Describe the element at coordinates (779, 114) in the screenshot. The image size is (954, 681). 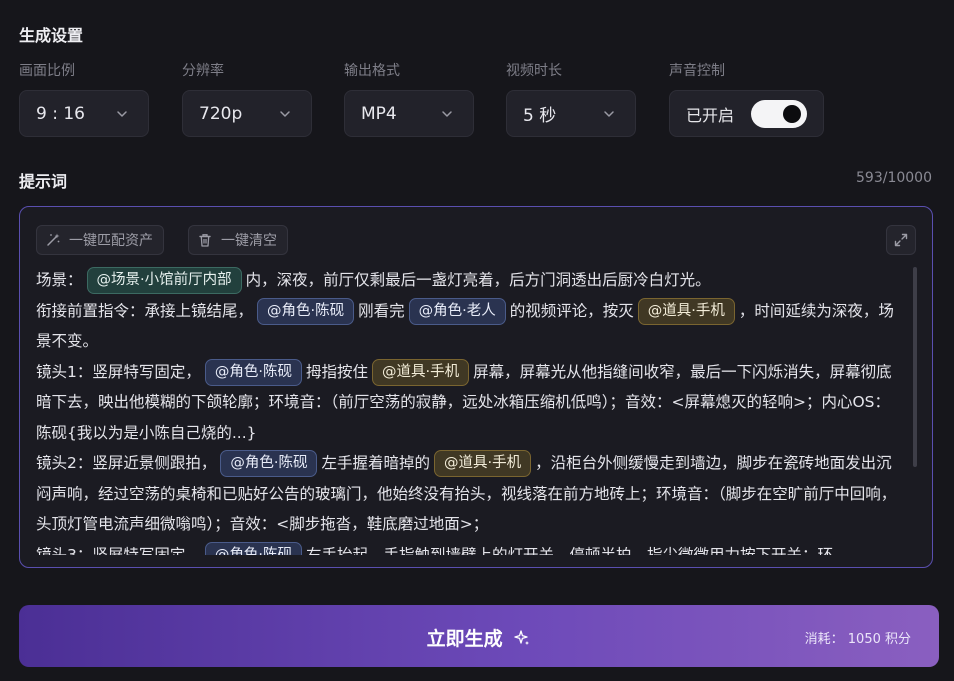
I see `sound-toggle` at that location.